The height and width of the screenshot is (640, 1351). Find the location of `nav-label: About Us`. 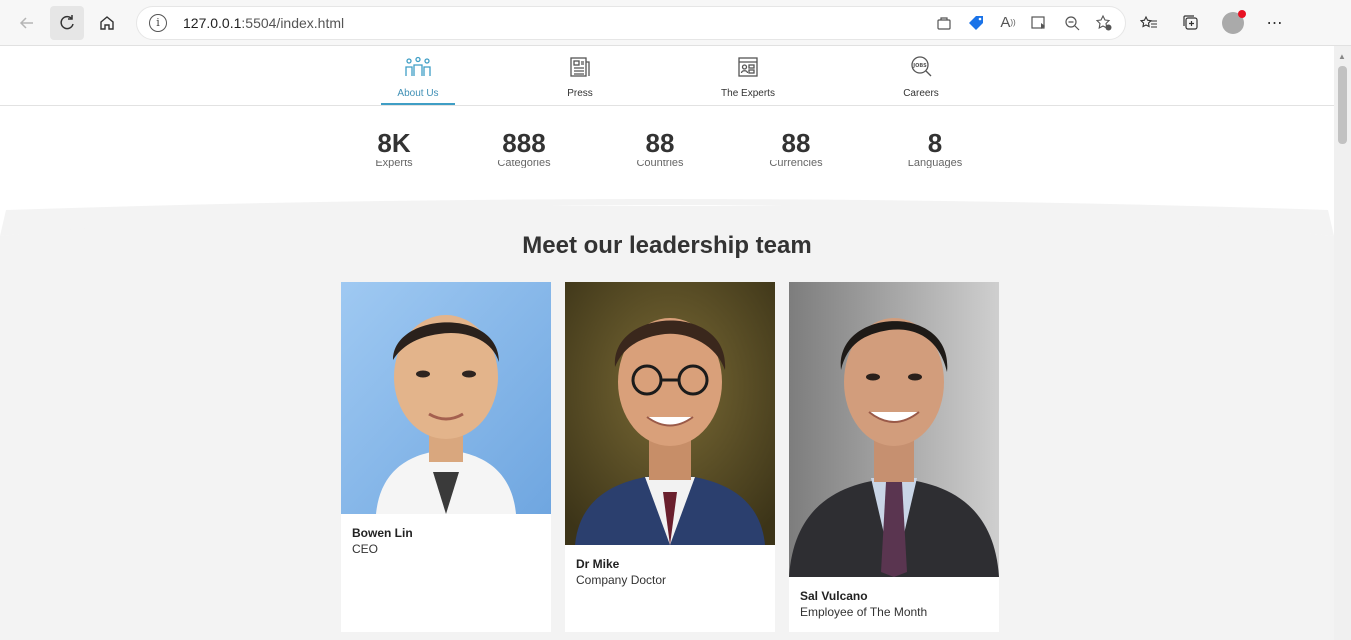

nav-label: About Us is located at coordinates (418, 93).